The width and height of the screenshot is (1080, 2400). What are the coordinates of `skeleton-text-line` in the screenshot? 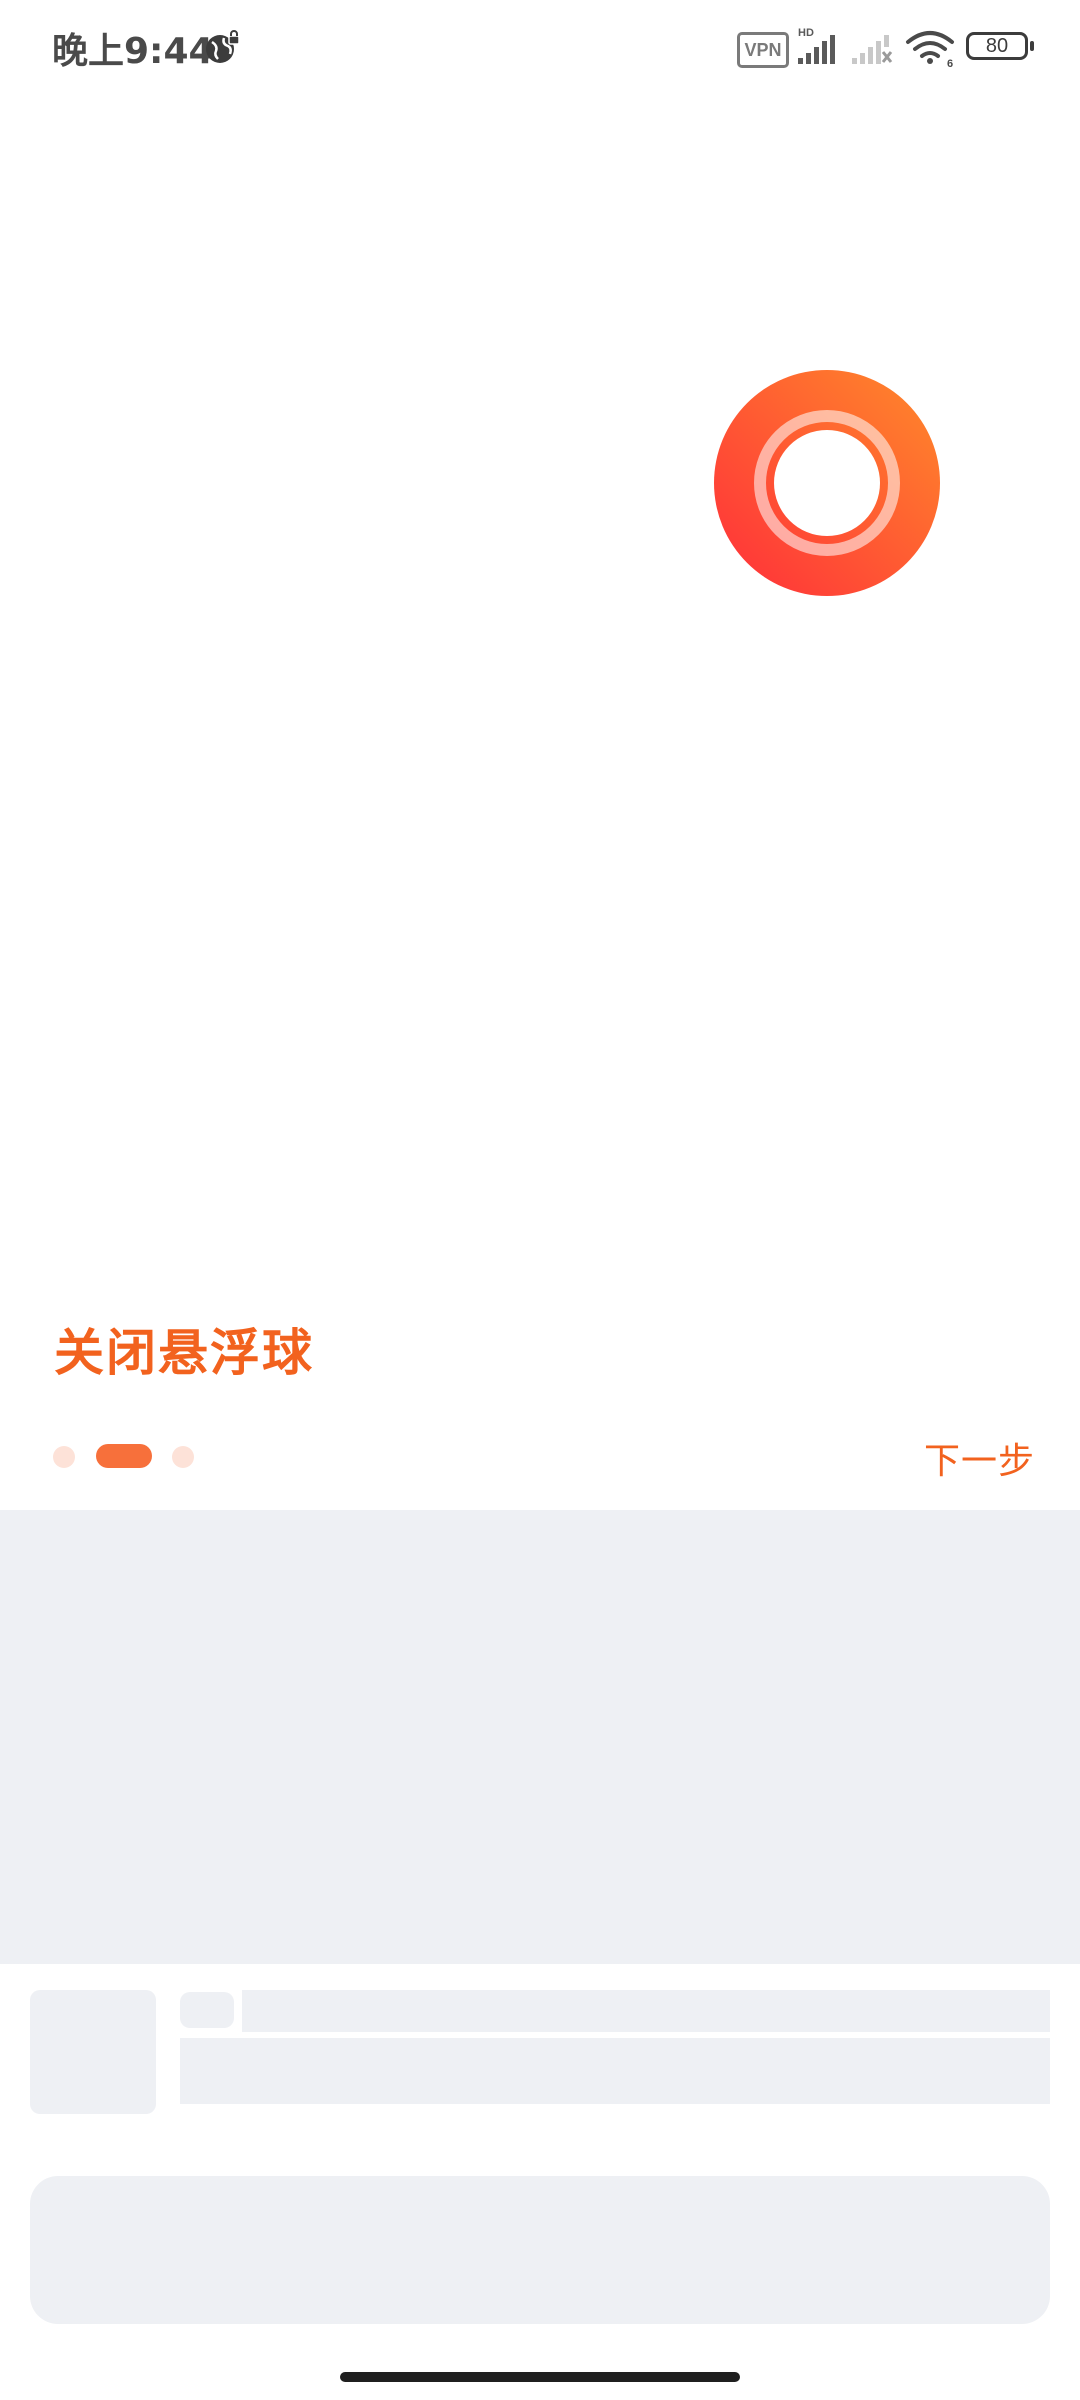 It's located at (615, 2071).